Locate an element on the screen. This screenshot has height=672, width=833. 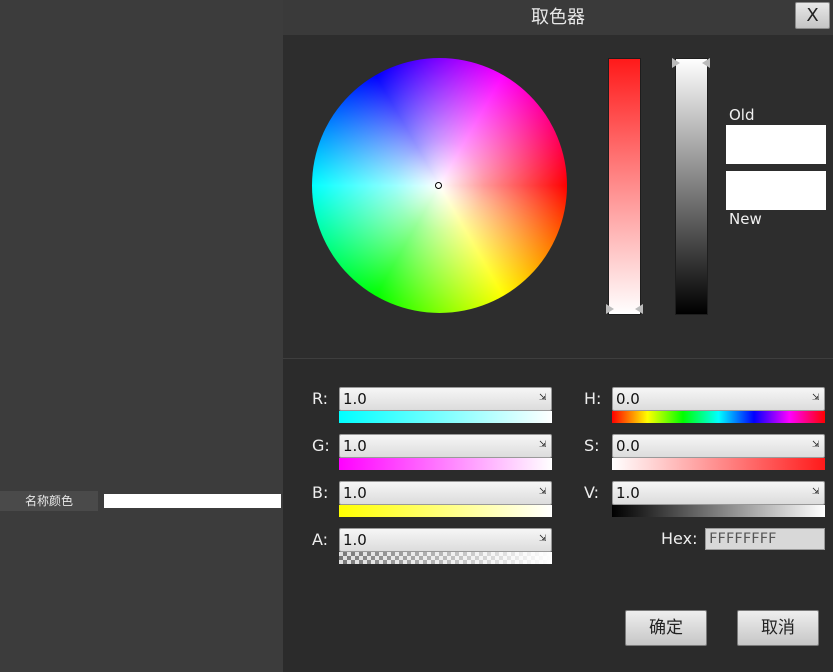
hex-input: FFFFFFFF is located at coordinates (765, 539).